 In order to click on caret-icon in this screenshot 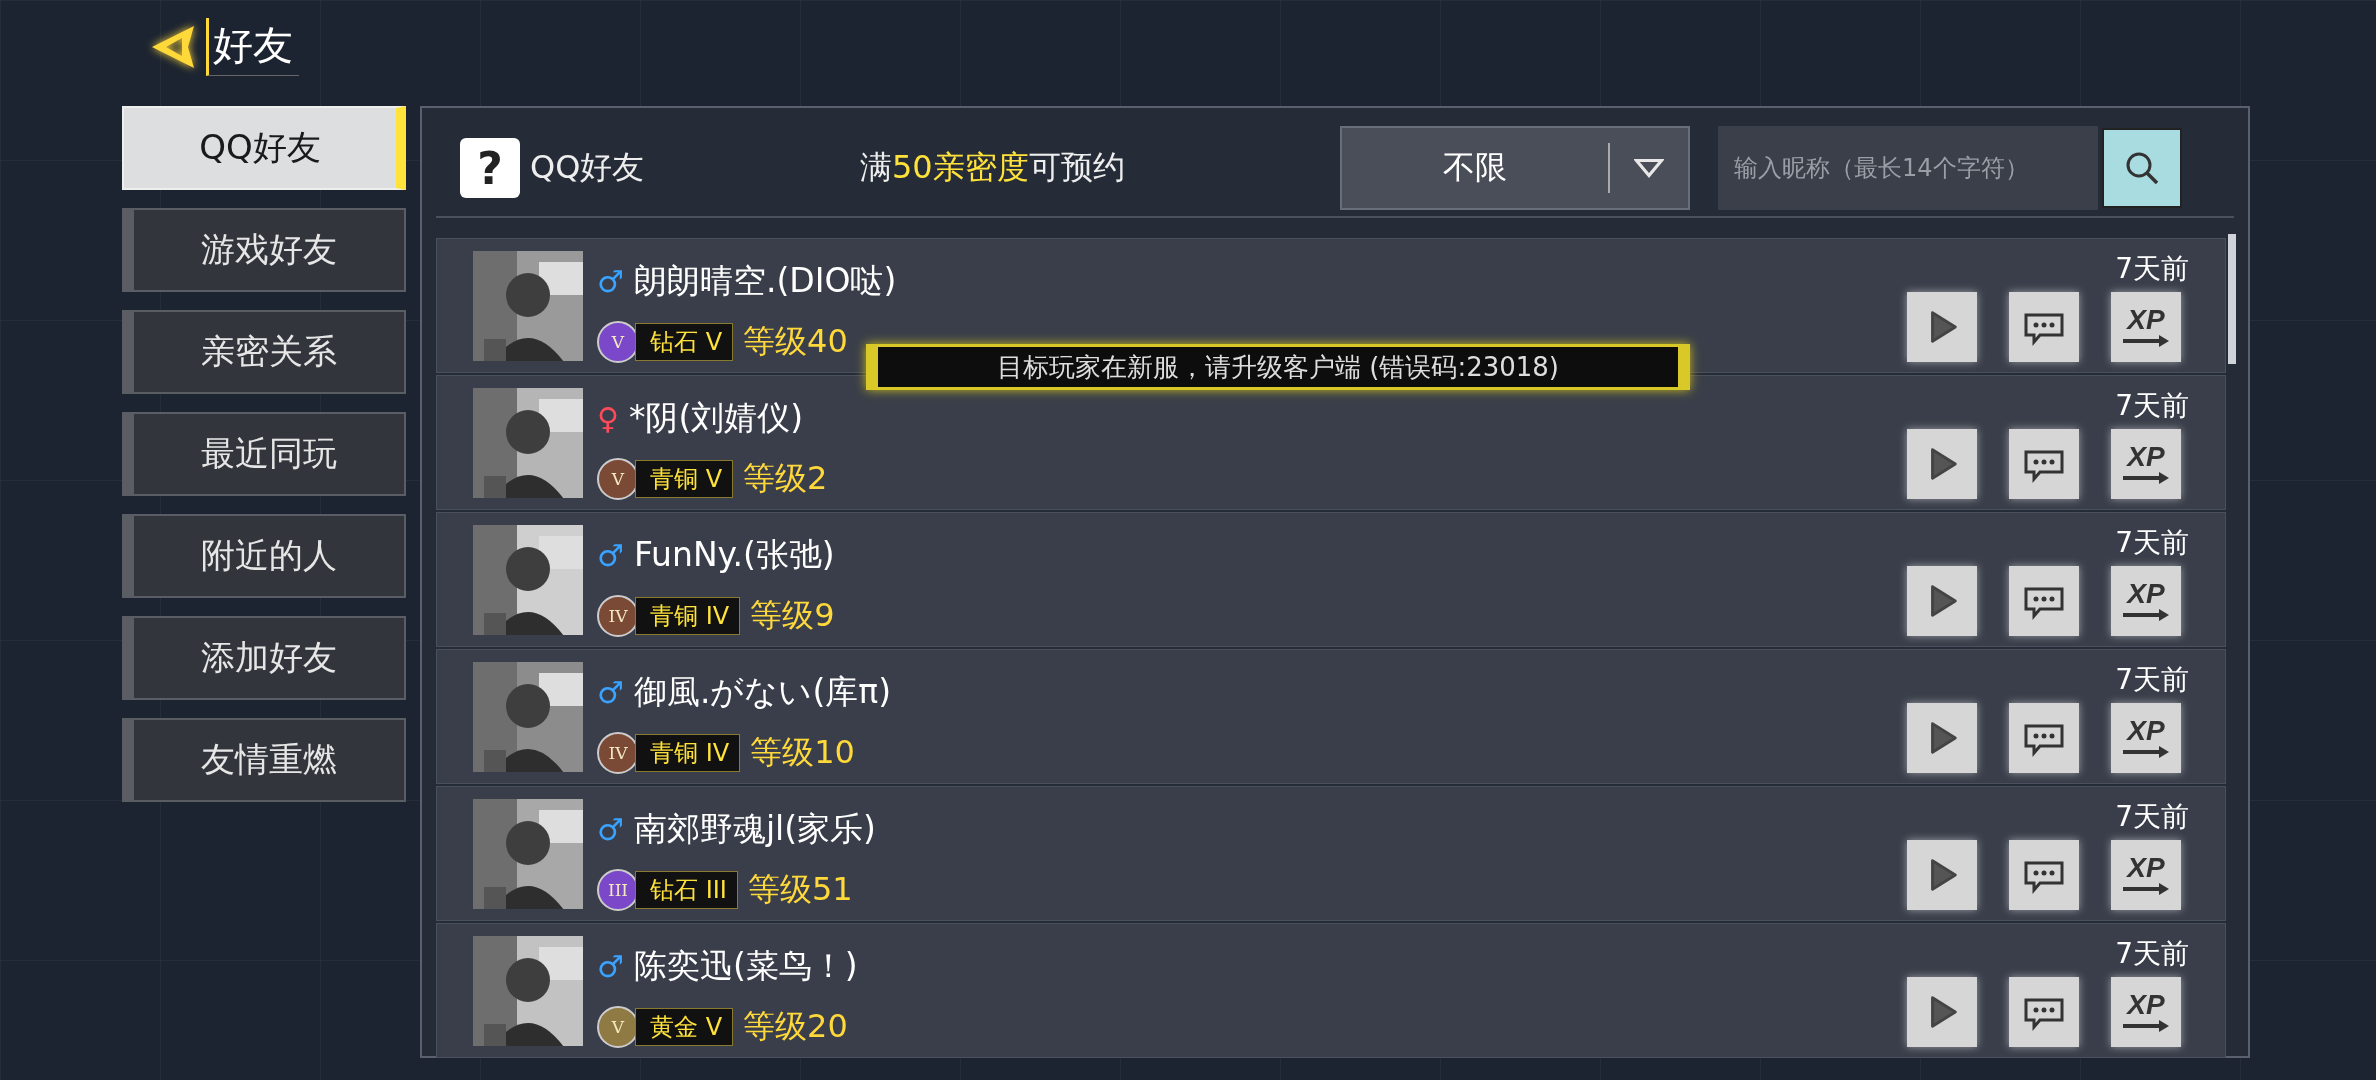, I will do `click(1649, 168)`.